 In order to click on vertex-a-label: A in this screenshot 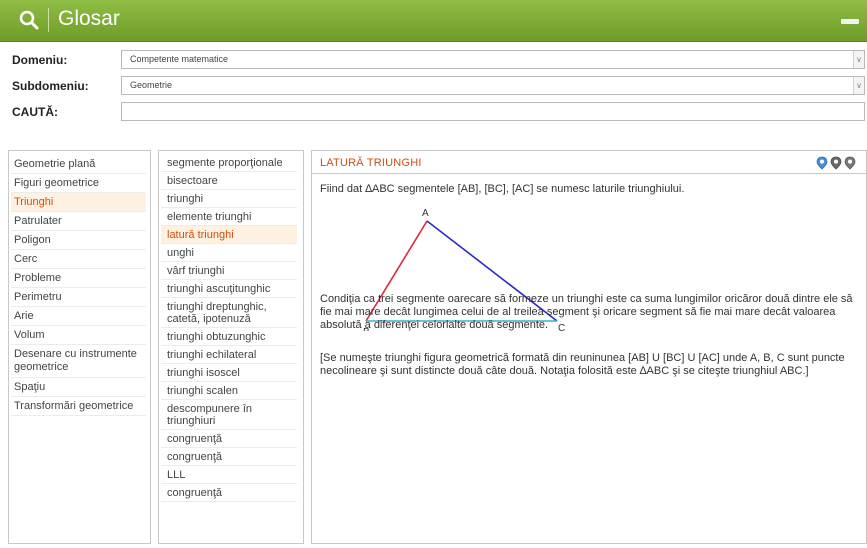, I will do `click(425, 213)`.